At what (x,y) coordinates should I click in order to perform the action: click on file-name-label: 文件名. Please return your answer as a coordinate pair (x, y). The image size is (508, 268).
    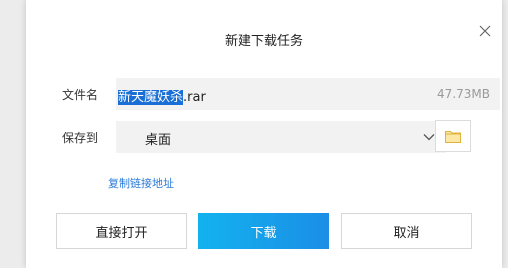
    Looking at the image, I should click on (80, 95).